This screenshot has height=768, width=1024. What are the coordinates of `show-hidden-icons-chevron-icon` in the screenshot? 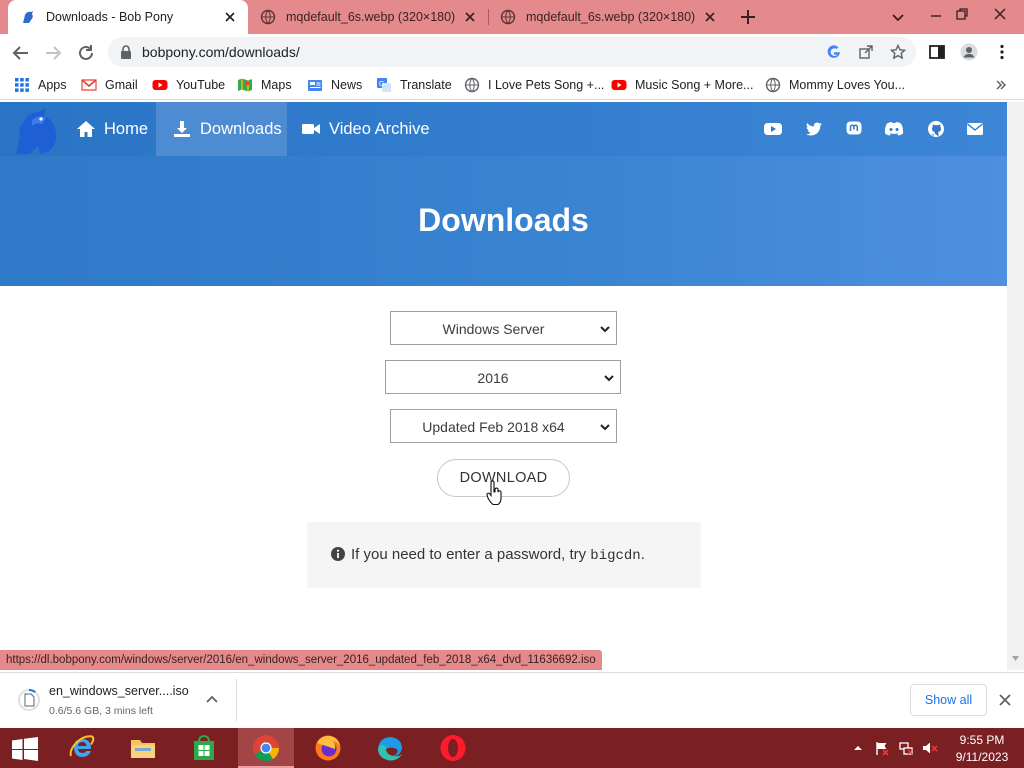 It's located at (858, 748).